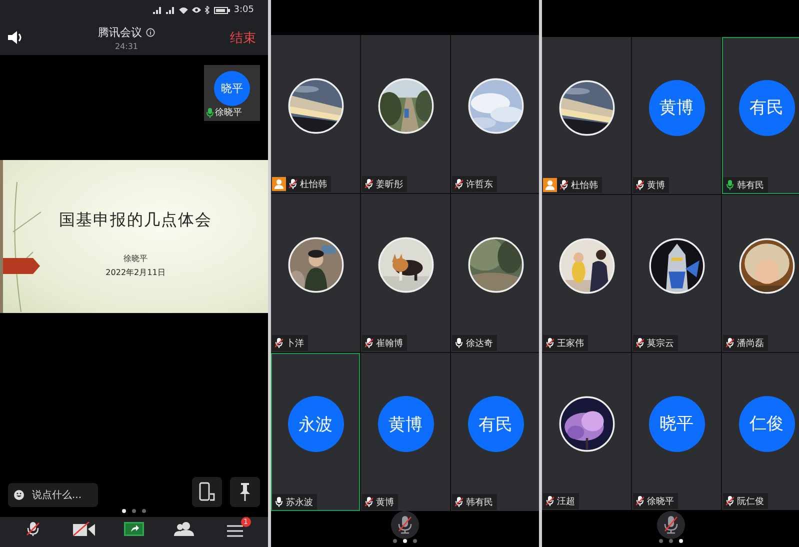  What do you see at coordinates (184, 529) in the screenshot?
I see `members-icon` at bounding box center [184, 529].